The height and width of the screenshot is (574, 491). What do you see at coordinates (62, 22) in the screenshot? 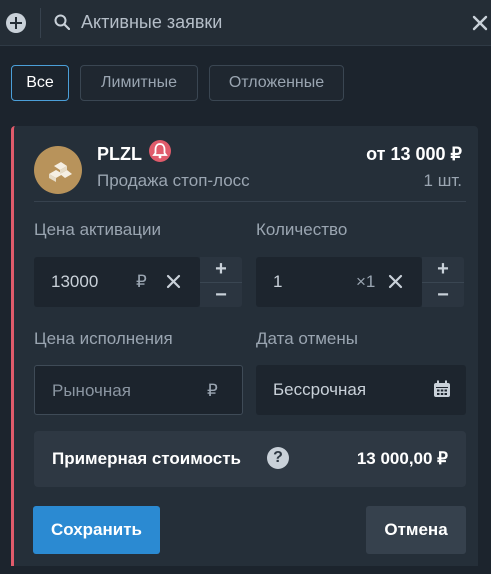
I see `search-icon` at bounding box center [62, 22].